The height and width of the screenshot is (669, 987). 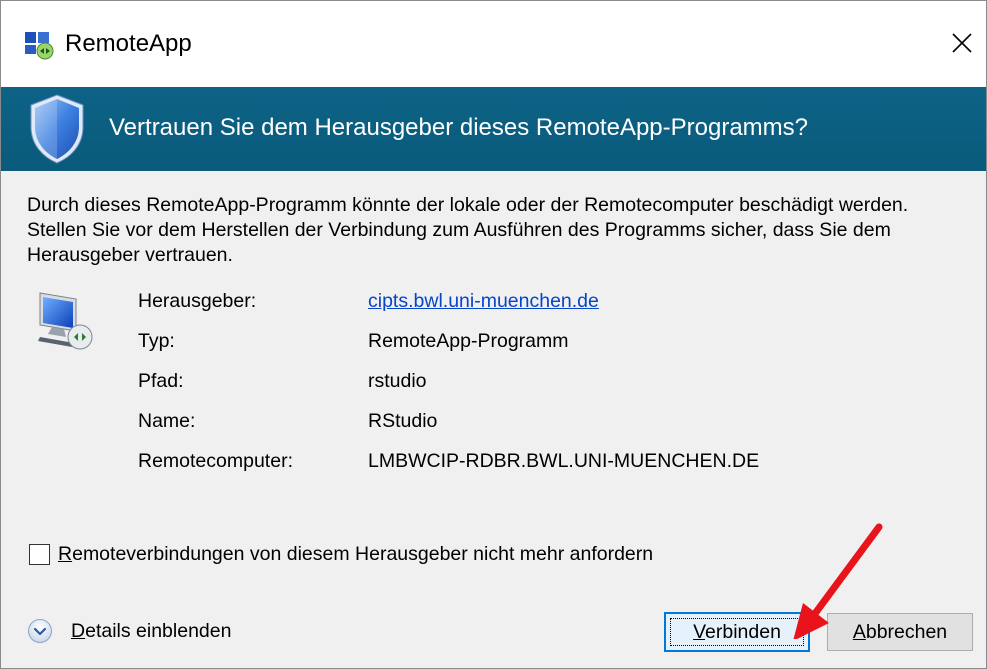 What do you see at coordinates (57, 129) in the screenshot?
I see `shield-icon` at bounding box center [57, 129].